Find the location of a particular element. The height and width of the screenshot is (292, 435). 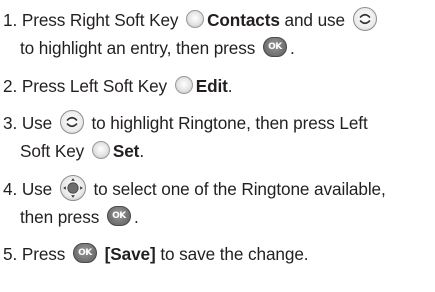

step-2-line-1: 2. Press Left Soft Key Edit. is located at coordinates (217, 86).